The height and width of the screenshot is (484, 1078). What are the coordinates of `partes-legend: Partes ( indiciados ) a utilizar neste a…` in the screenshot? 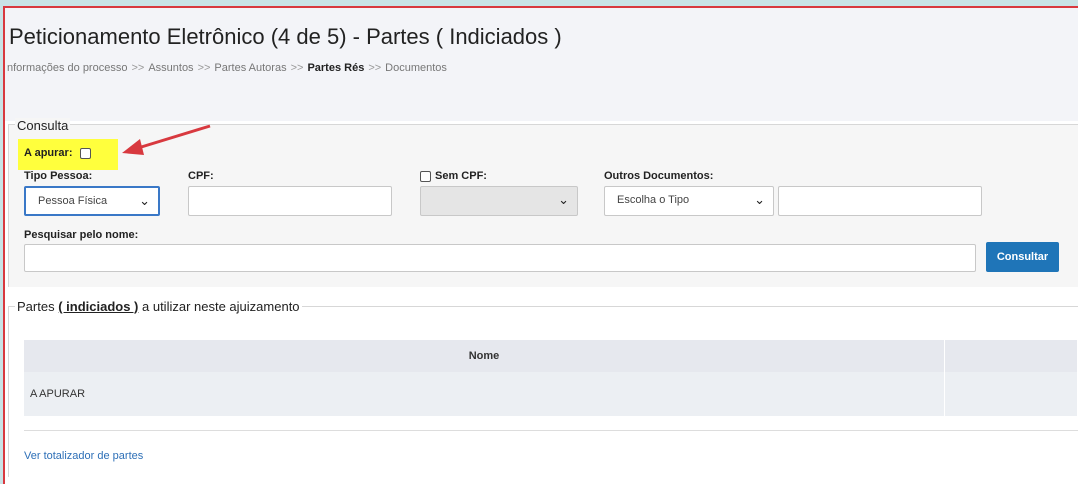 It's located at (158, 306).